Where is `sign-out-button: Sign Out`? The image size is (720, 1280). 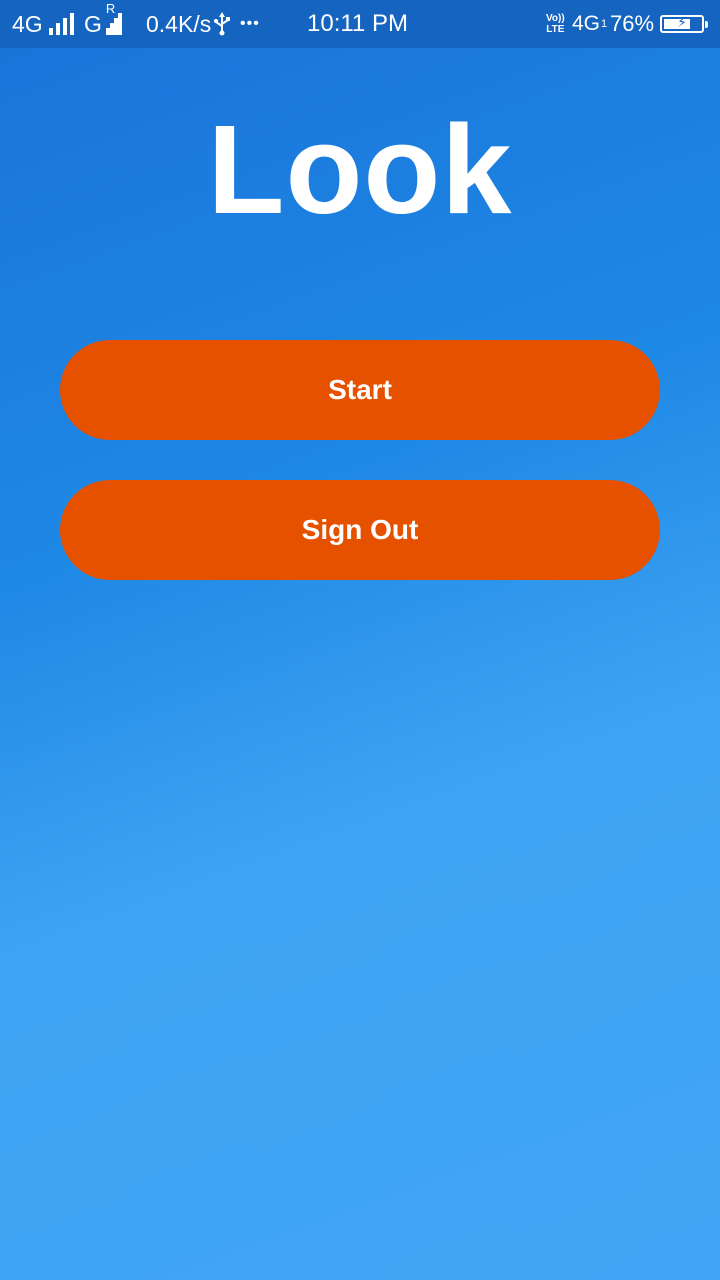 sign-out-button: Sign Out is located at coordinates (360, 530).